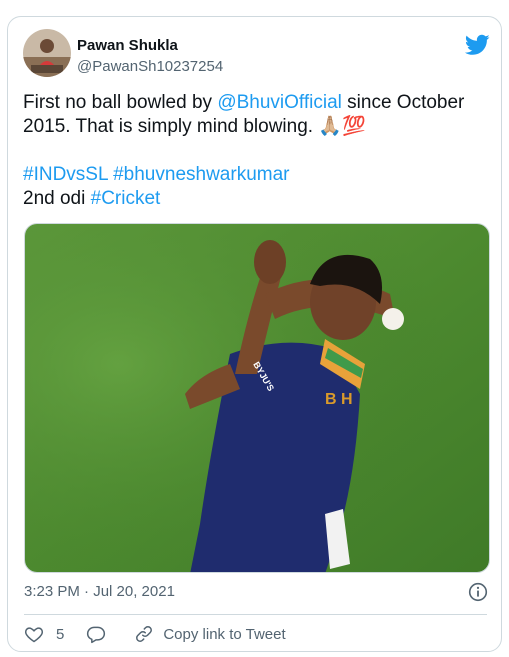 Image resolution: width=509 pixels, height=657 pixels. I want to click on reply-icon, so click(96, 635).